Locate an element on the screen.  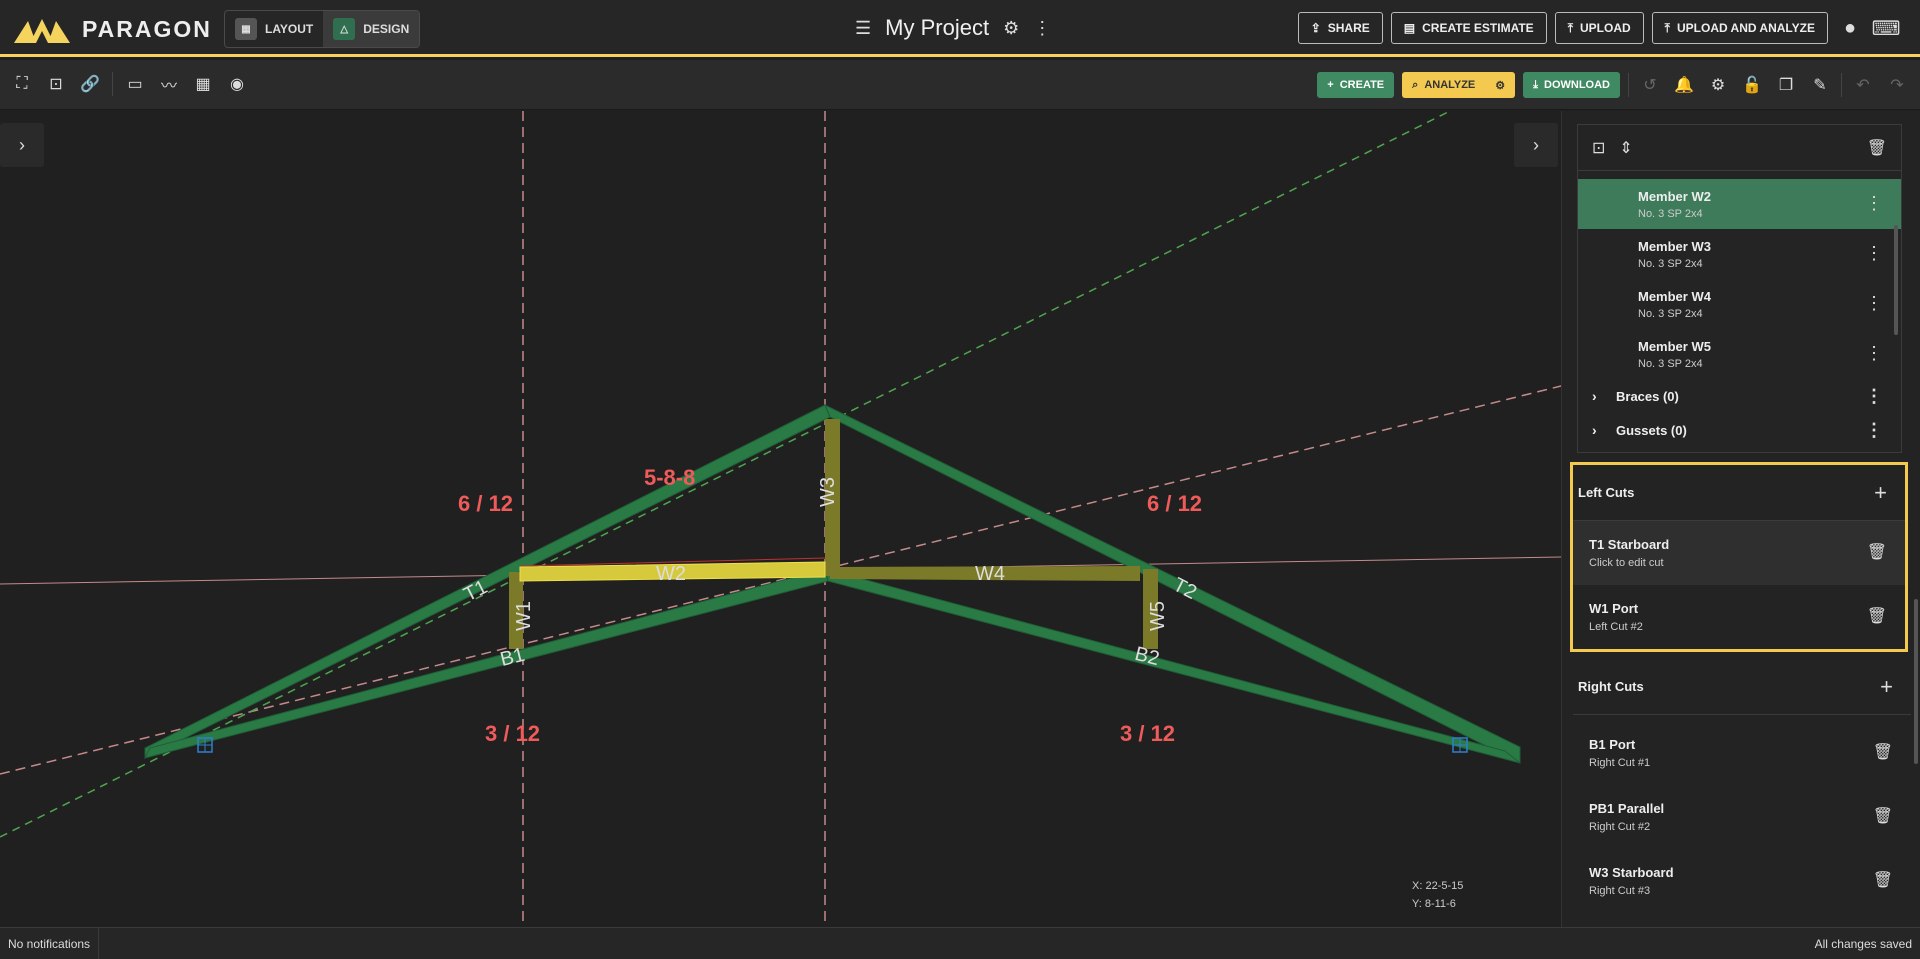
left-cut-item: T1 Starboard Click to edit cut 🗑 is located at coordinates (1739, 553).